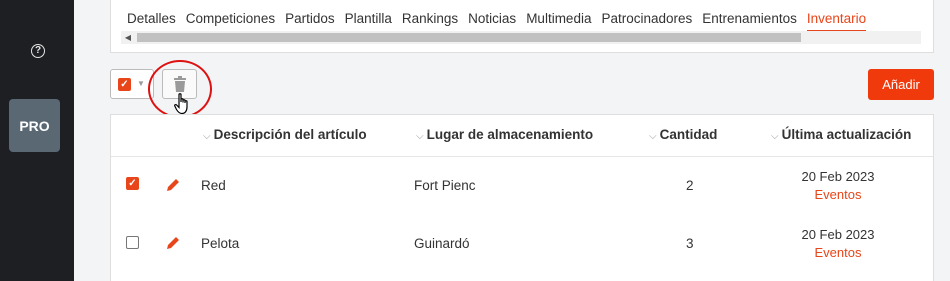  I want to click on tab-partidos: Partidos, so click(310, 21).